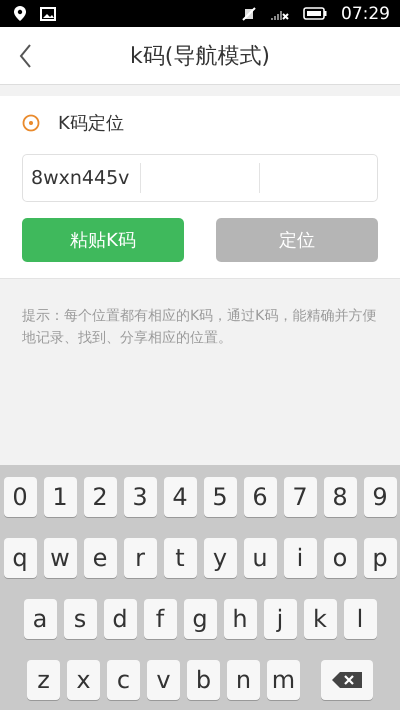 This screenshot has height=710, width=400. I want to click on keyboard-key: w, so click(60, 558).